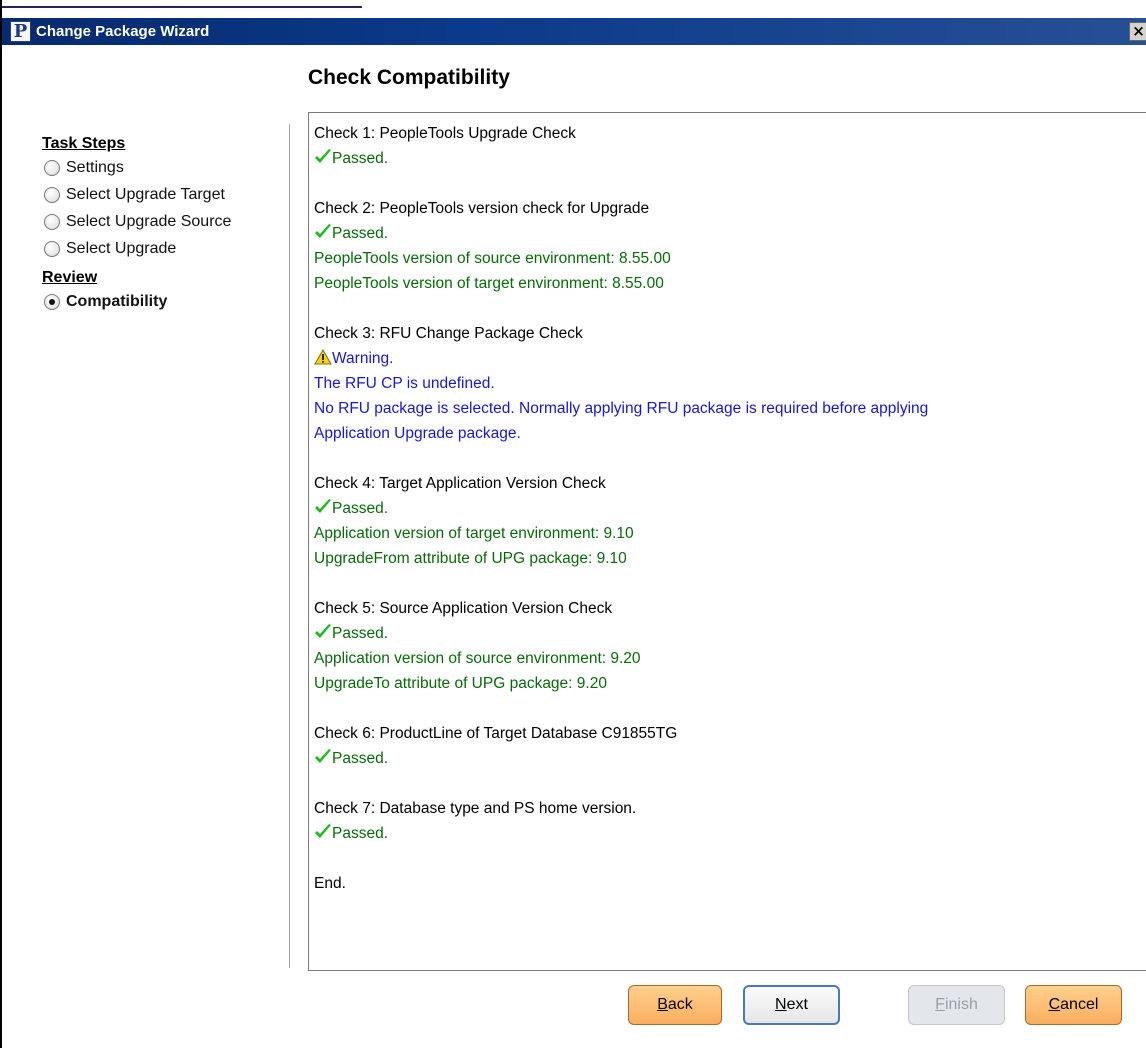 This screenshot has height=1048, width=1146. Describe the element at coordinates (121, 248) in the screenshot. I see `step-label: Select Upgrade` at that location.